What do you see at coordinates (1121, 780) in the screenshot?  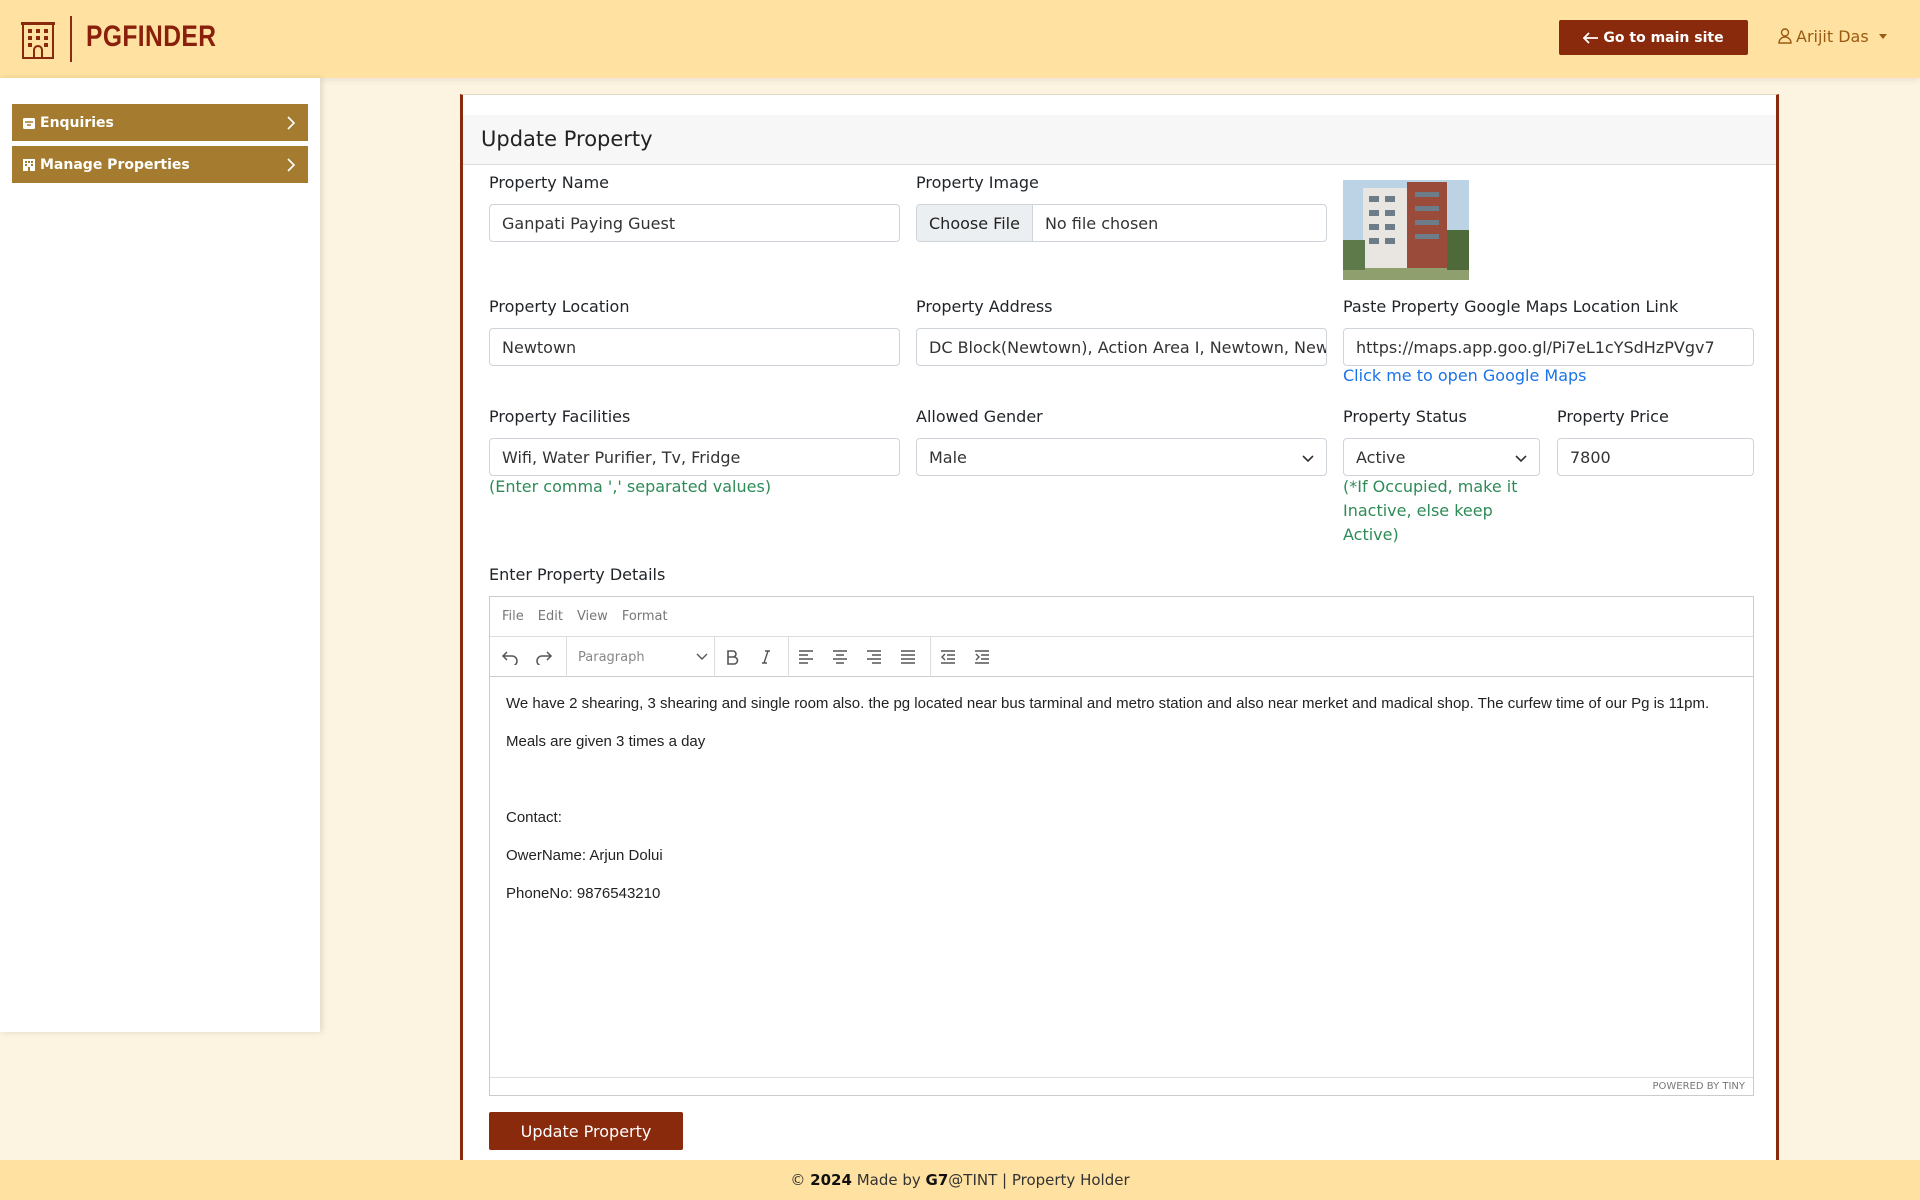 I see `editor-paragraph` at bounding box center [1121, 780].